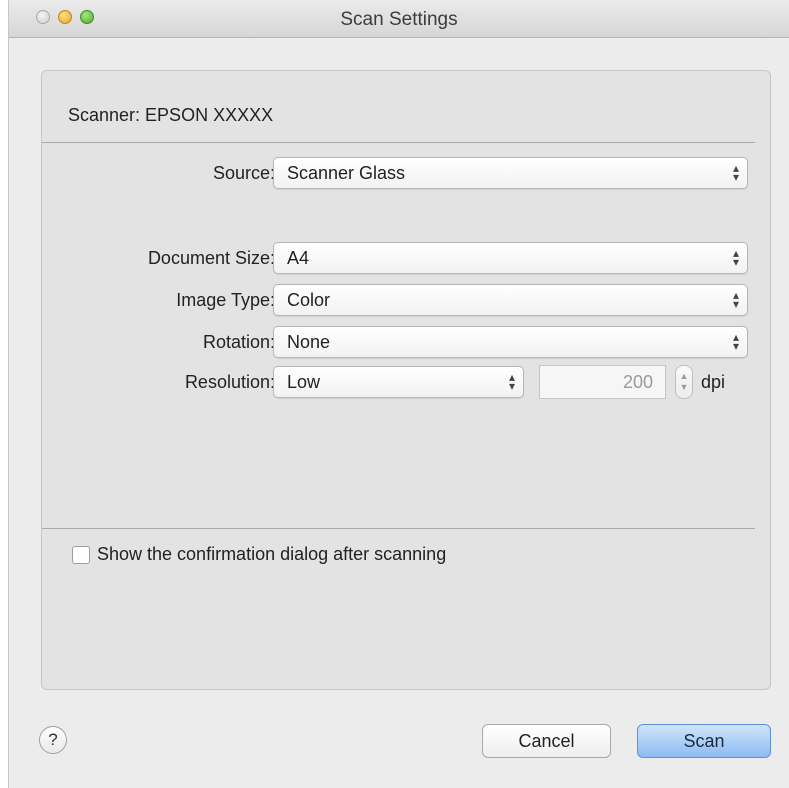  I want to click on rotation-select: None ▴ ▾, so click(510, 342).